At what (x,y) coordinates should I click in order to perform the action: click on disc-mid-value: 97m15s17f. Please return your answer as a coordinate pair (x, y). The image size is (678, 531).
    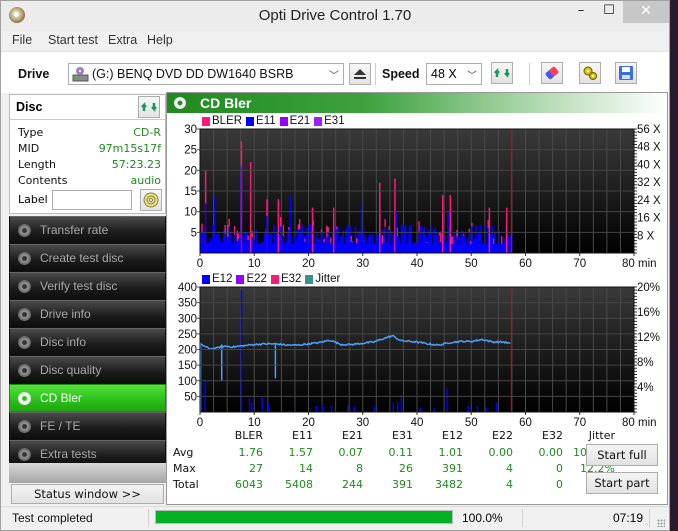
    Looking at the image, I should click on (129, 148).